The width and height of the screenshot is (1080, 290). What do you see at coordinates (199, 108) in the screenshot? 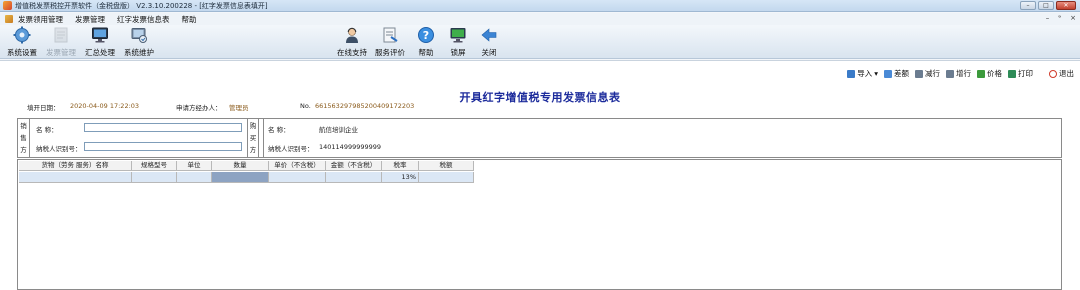
I see `applicant-label: 申请方经办人：` at bounding box center [199, 108].